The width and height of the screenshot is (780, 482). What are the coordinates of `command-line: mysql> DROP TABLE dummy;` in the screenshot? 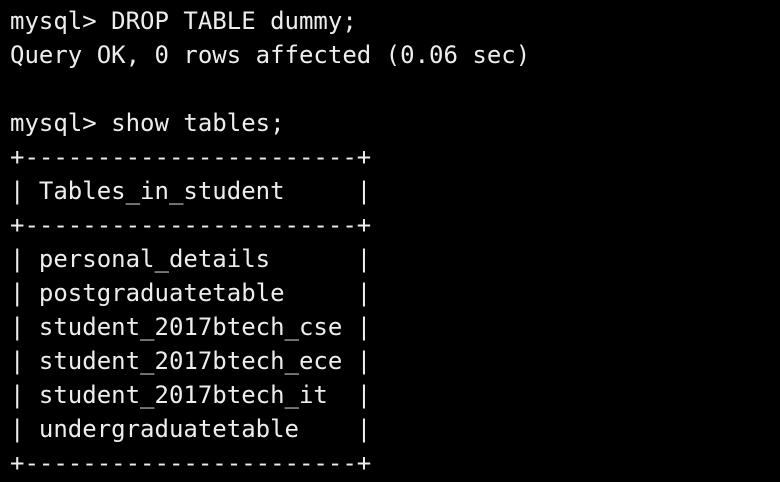 It's located at (183, 21).